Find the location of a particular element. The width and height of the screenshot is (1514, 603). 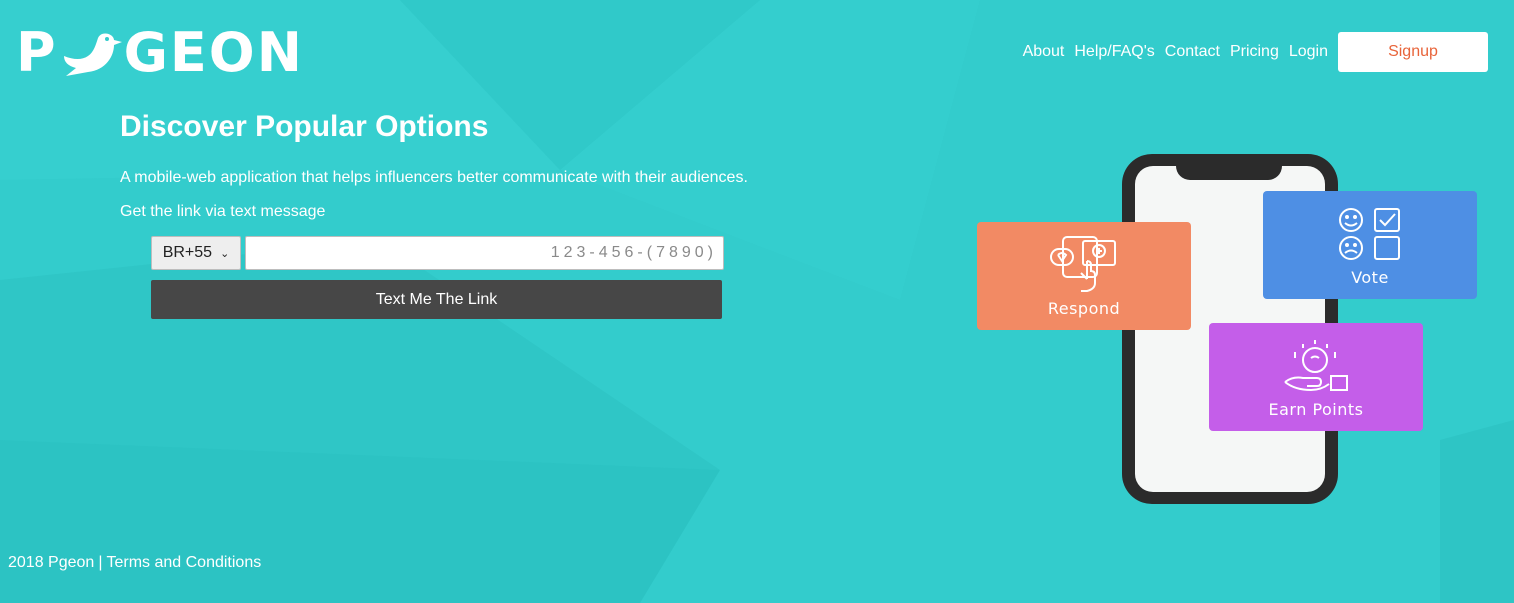

earn-points-card: Earn Points is located at coordinates (1316, 377).